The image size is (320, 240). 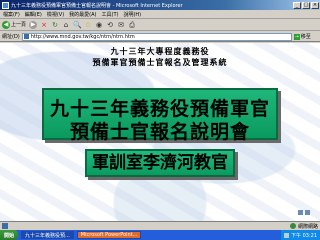 What do you see at coordinates (88, 25) in the screenshot?
I see `favorites-icon: ☆` at bounding box center [88, 25].